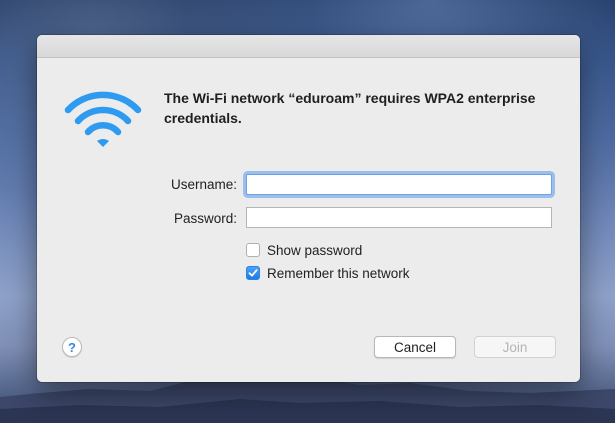  I want to click on remember-network-checkbox, so click(253, 273).